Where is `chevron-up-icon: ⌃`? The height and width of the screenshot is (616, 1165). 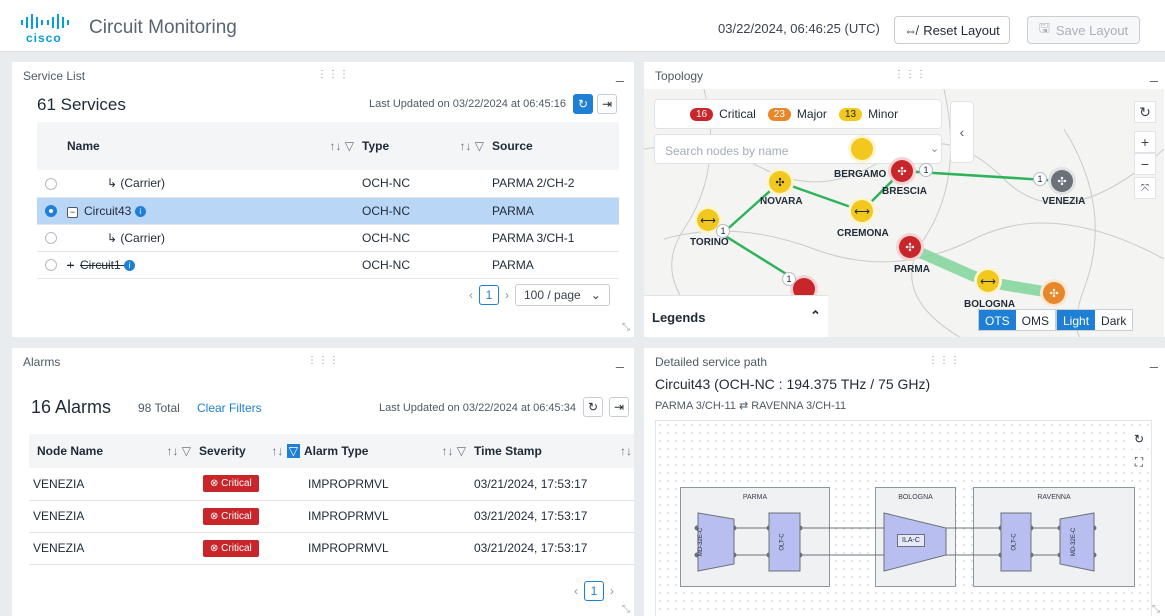
chevron-up-icon: ⌃ is located at coordinates (815, 315).